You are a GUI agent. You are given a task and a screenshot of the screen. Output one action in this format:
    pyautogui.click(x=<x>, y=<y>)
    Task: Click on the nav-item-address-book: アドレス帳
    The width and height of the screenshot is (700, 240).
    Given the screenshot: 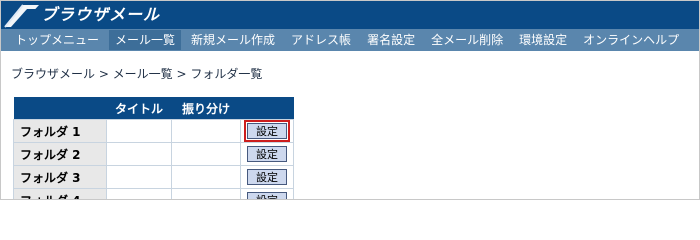 What is the action you would take?
    pyautogui.click(x=321, y=40)
    